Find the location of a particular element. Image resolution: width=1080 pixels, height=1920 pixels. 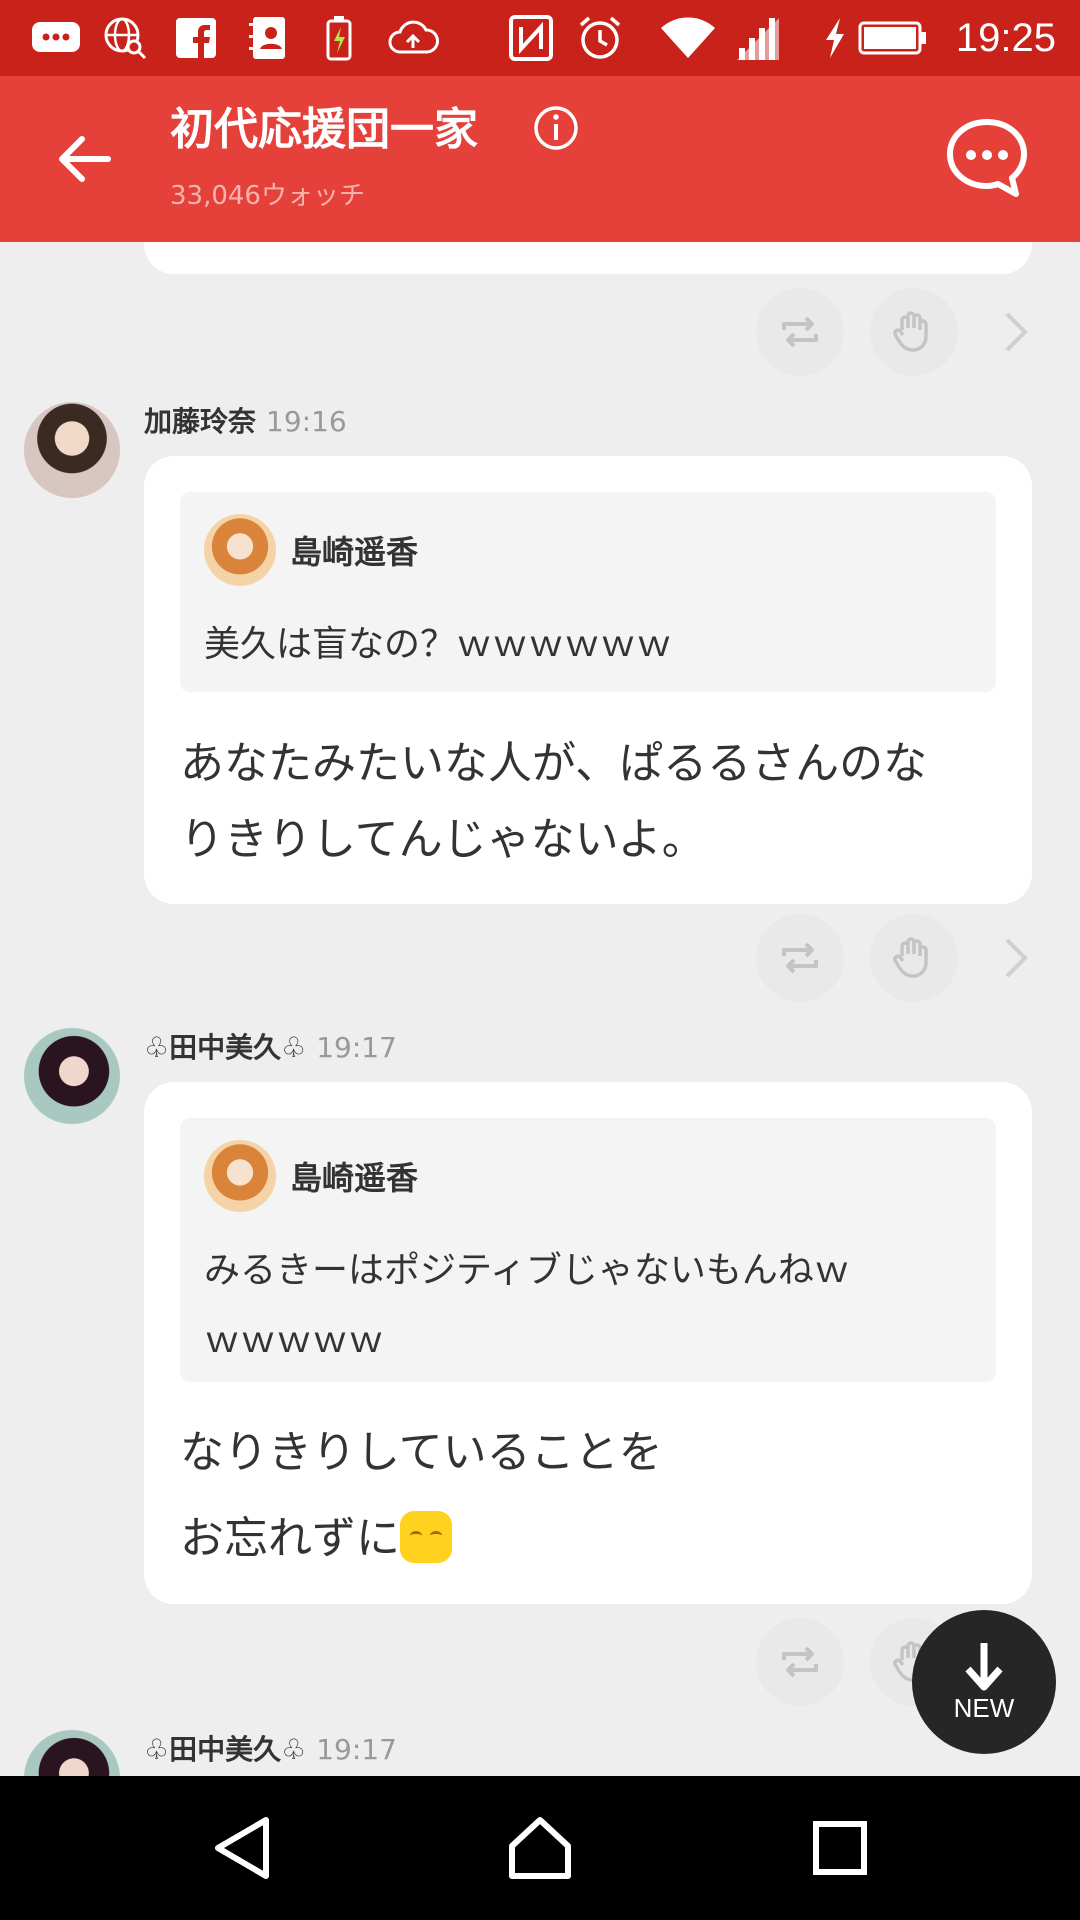

message-text: なりきりしていることを お忘れずに is located at coordinates (590, 1496).